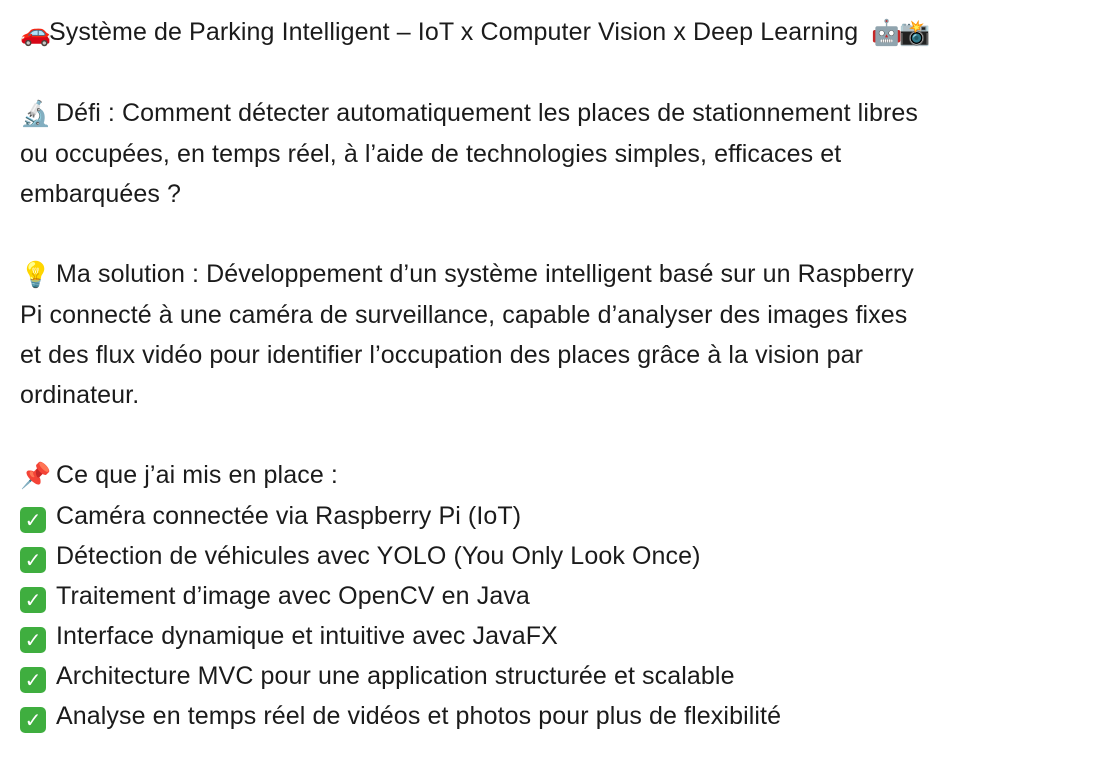 This screenshot has height=760, width=1098. What do you see at coordinates (36, 32) in the screenshot?
I see `car-icon: 🚗` at bounding box center [36, 32].